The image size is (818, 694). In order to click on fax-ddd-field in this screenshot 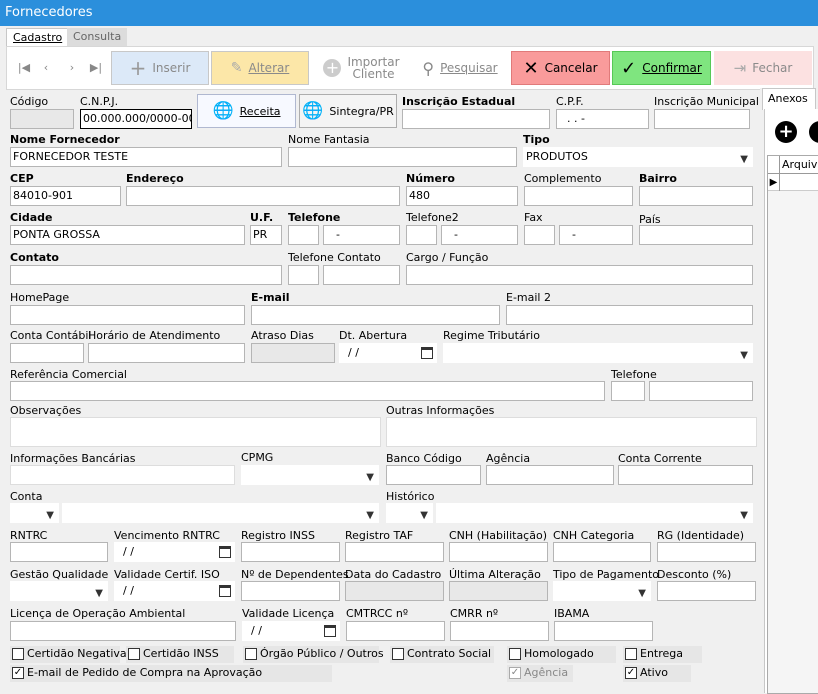, I will do `click(539, 235)`.